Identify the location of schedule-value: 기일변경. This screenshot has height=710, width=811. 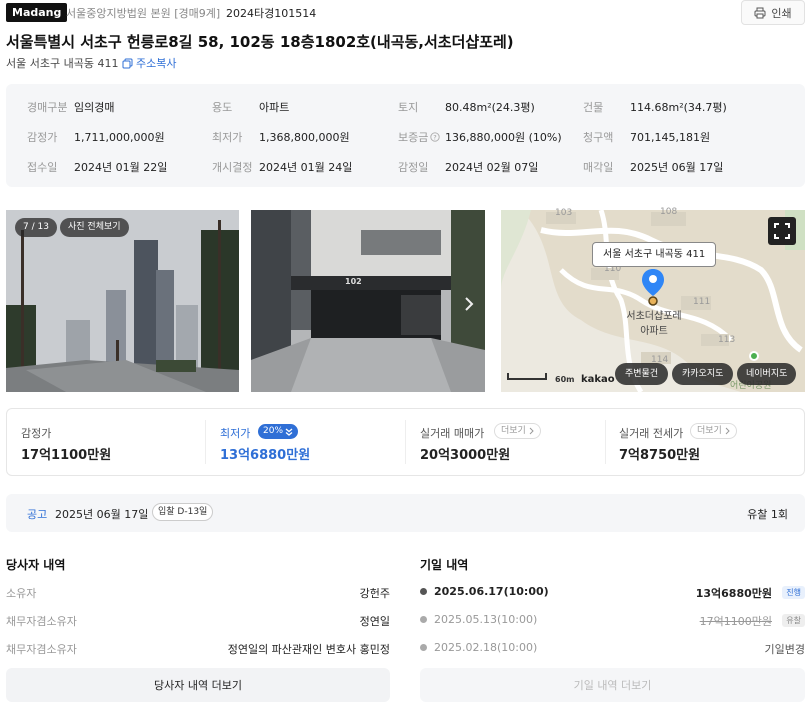
(784, 649).